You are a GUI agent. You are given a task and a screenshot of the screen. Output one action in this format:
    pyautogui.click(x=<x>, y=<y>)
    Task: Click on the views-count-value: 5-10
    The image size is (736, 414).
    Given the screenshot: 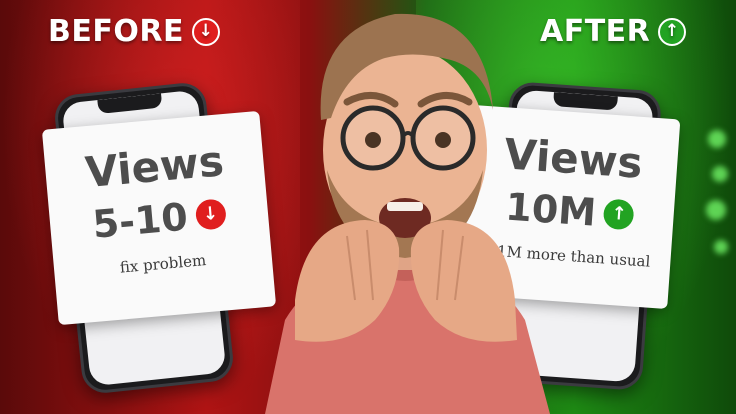 What is the action you would take?
    pyautogui.click(x=140, y=220)
    